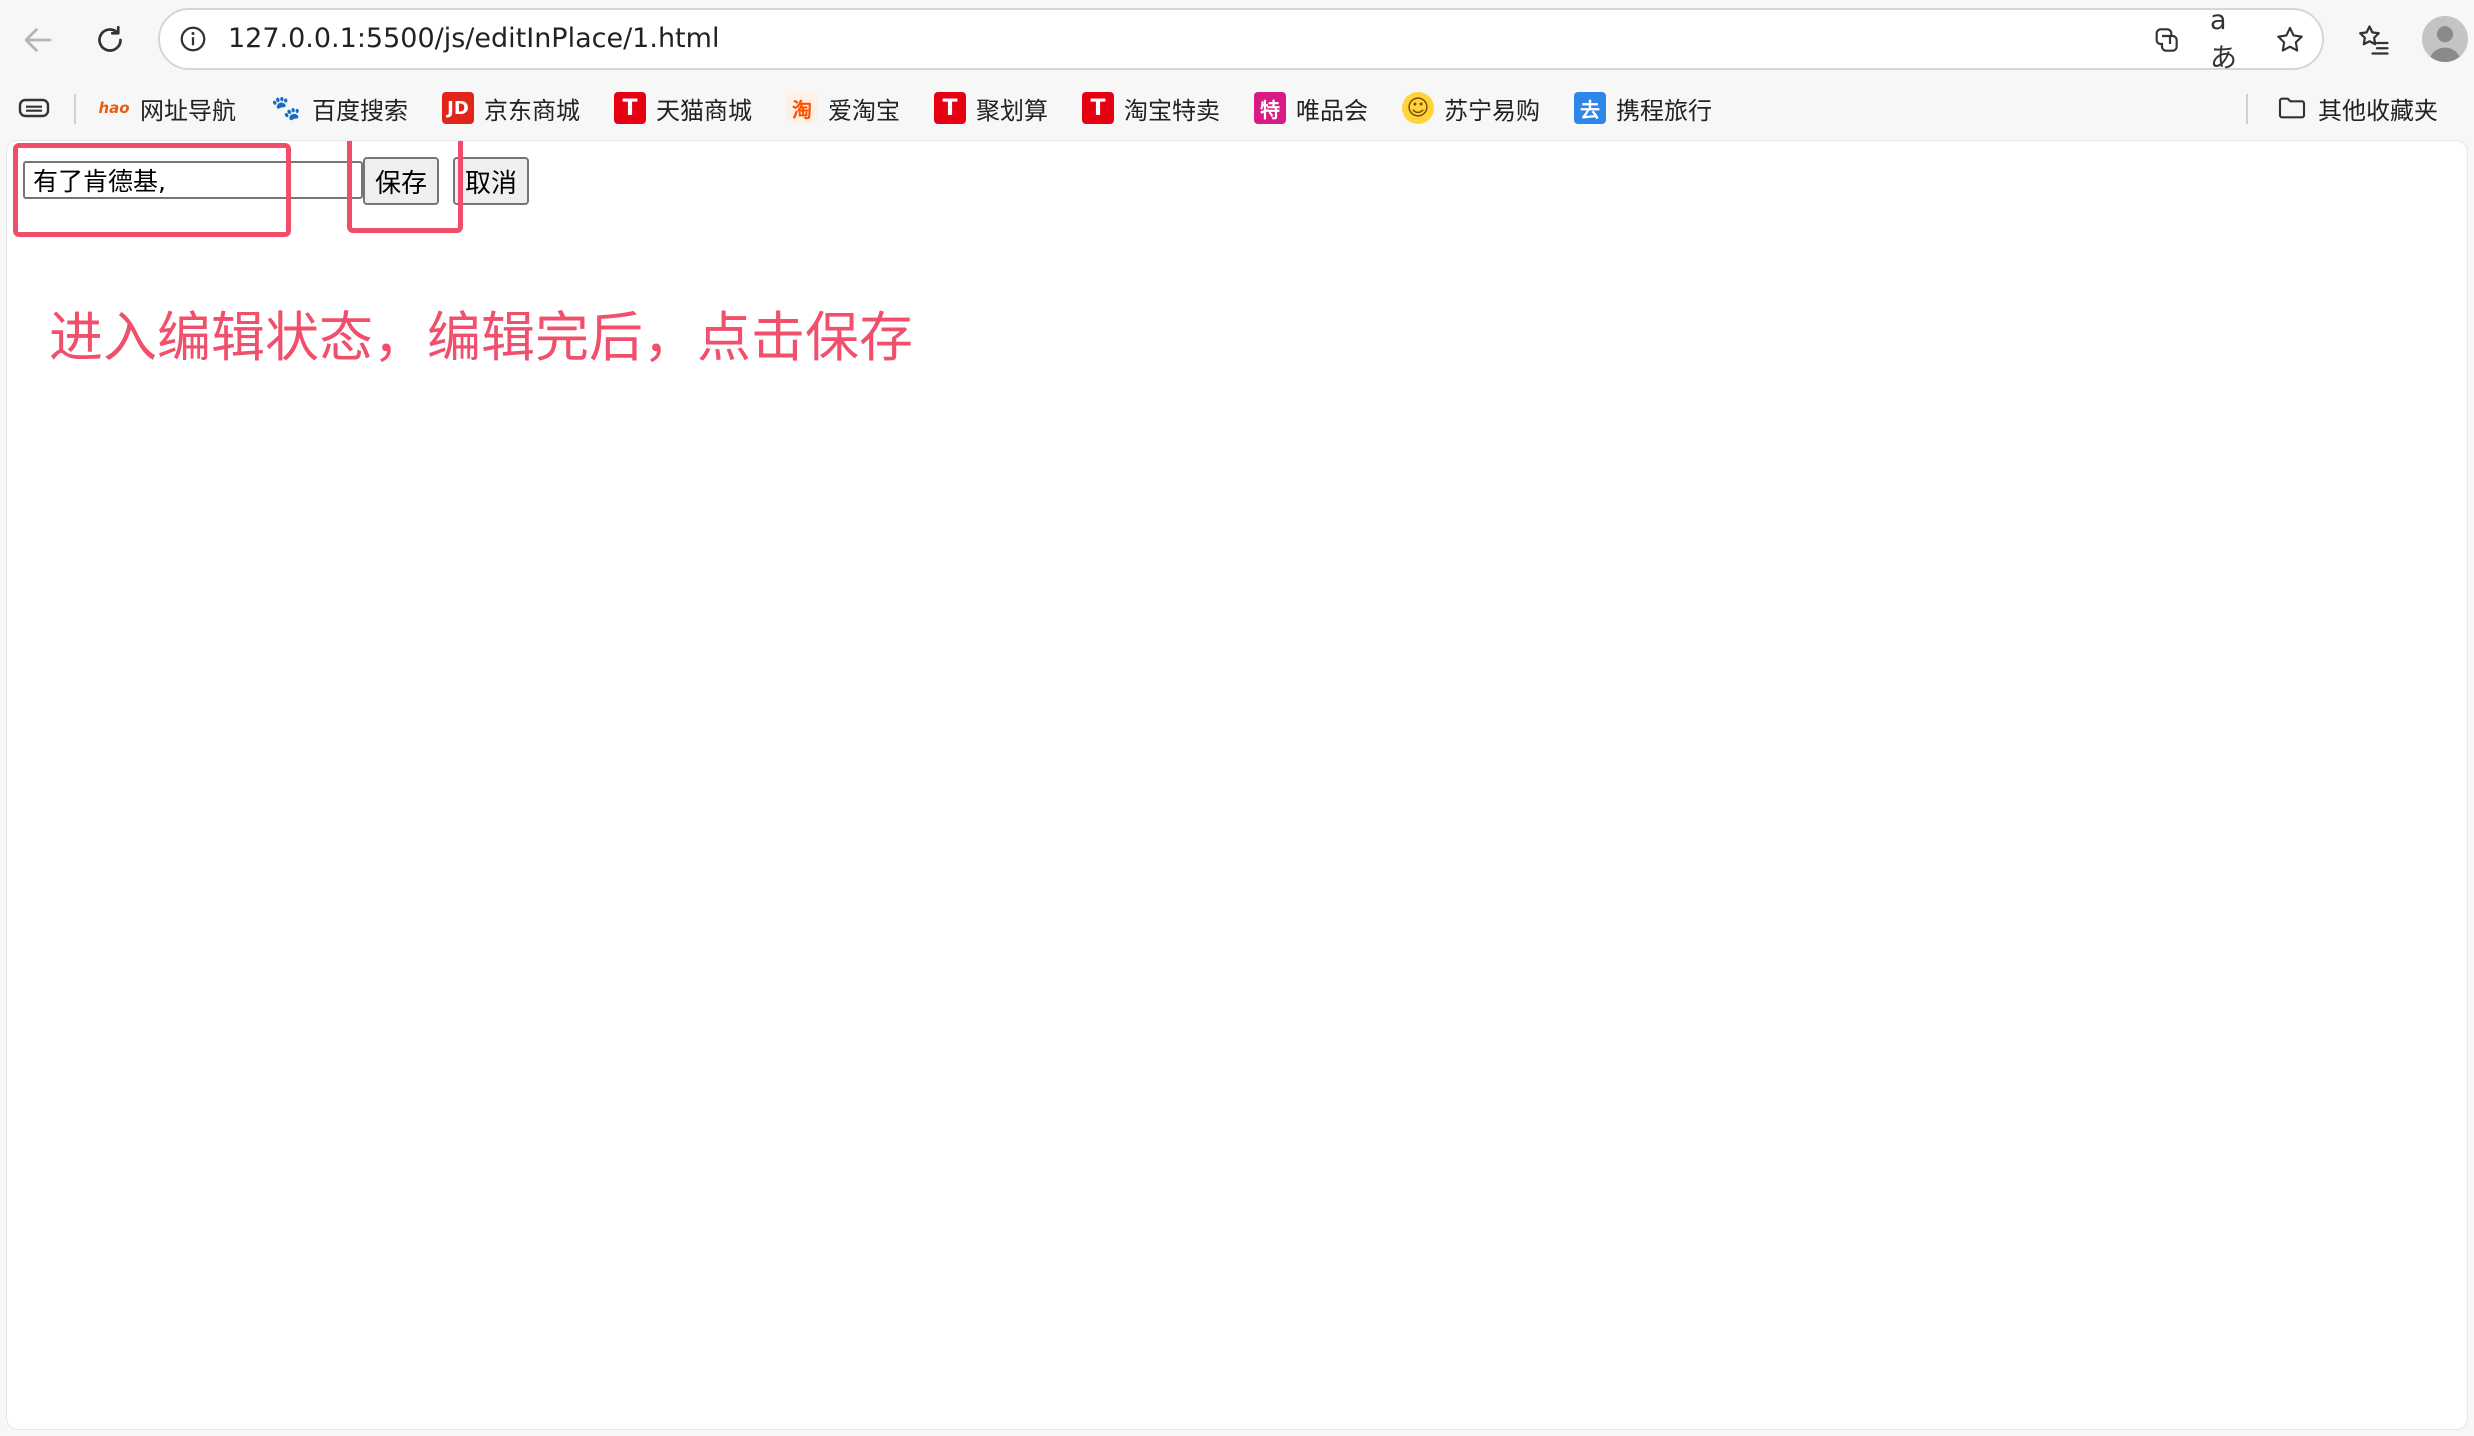 The image size is (2474, 1436). What do you see at coordinates (114, 108) in the screenshot?
I see `hao123-icon: hao` at bounding box center [114, 108].